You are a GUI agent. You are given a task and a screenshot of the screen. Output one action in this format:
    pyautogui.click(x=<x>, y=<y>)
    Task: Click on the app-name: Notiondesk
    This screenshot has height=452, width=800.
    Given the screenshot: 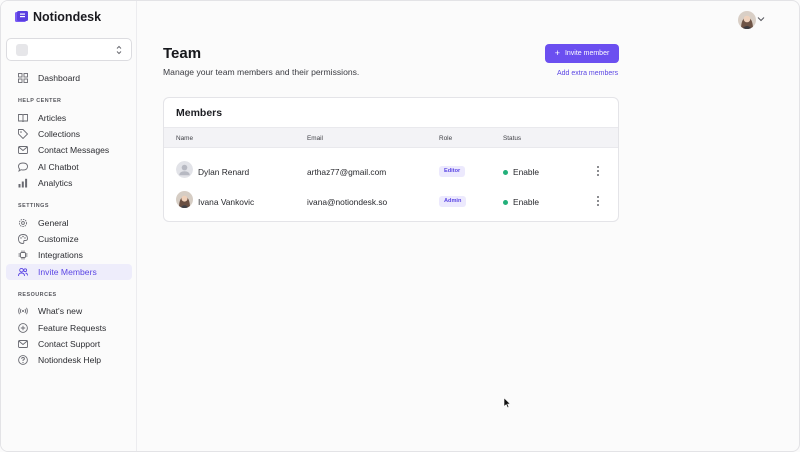 What is the action you would take?
    pyautogui.click(x=67, y=17)
    